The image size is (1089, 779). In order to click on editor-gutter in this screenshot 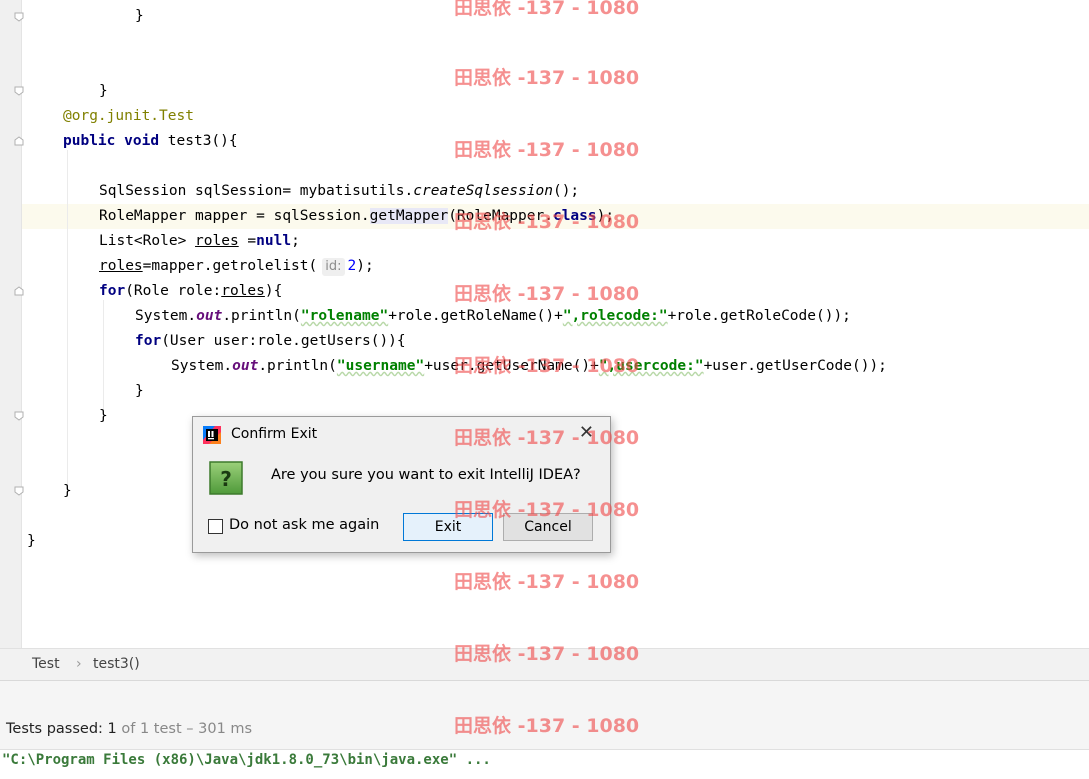, I will do `click(11, 324)`.